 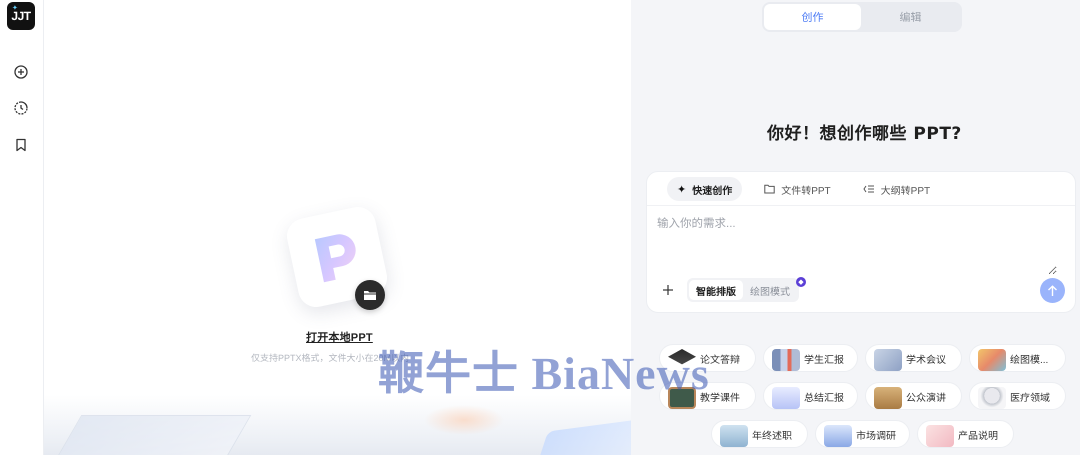 What do you see at coordinates (682, 189) in the screenshot?
I see `sparkle-icon: ✦` at bounding box center [682, 189].